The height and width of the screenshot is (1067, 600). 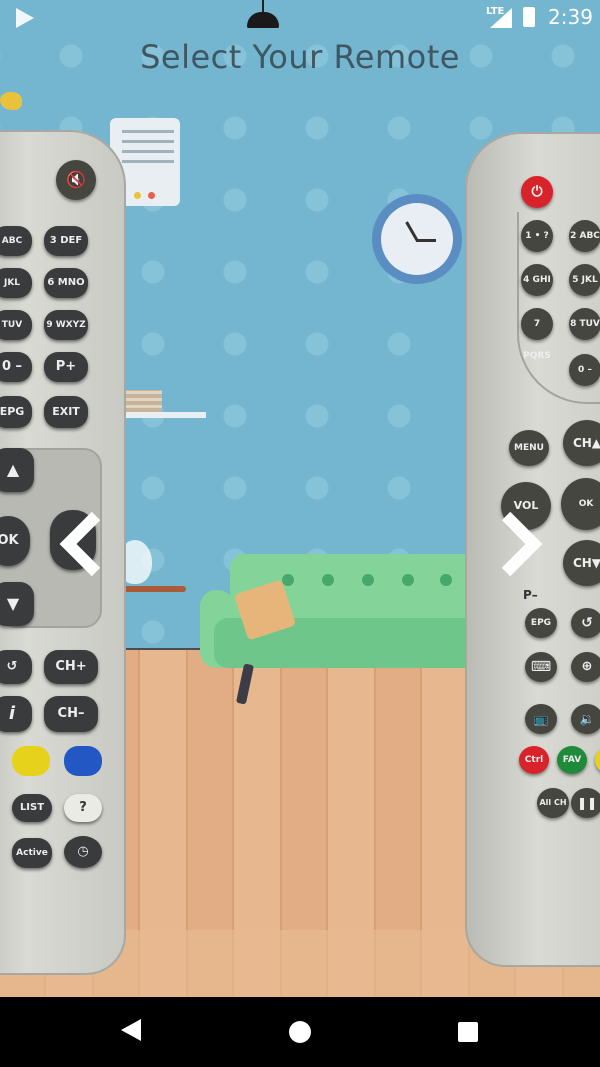 I want to click on clock-time: 2:39, so click(x=570, y=17).